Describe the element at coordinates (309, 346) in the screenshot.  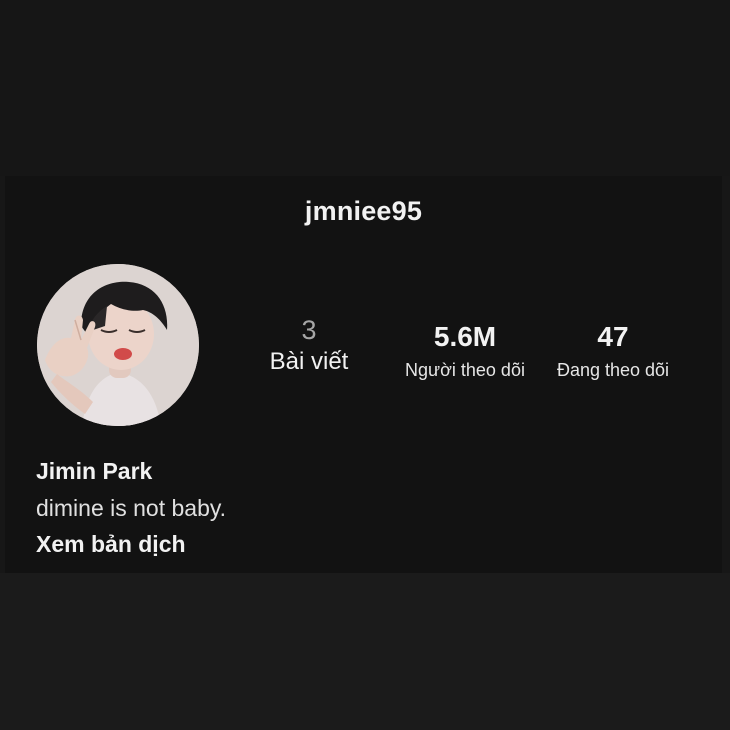
I see `stat-posts: 3 Bài viết` at that location.